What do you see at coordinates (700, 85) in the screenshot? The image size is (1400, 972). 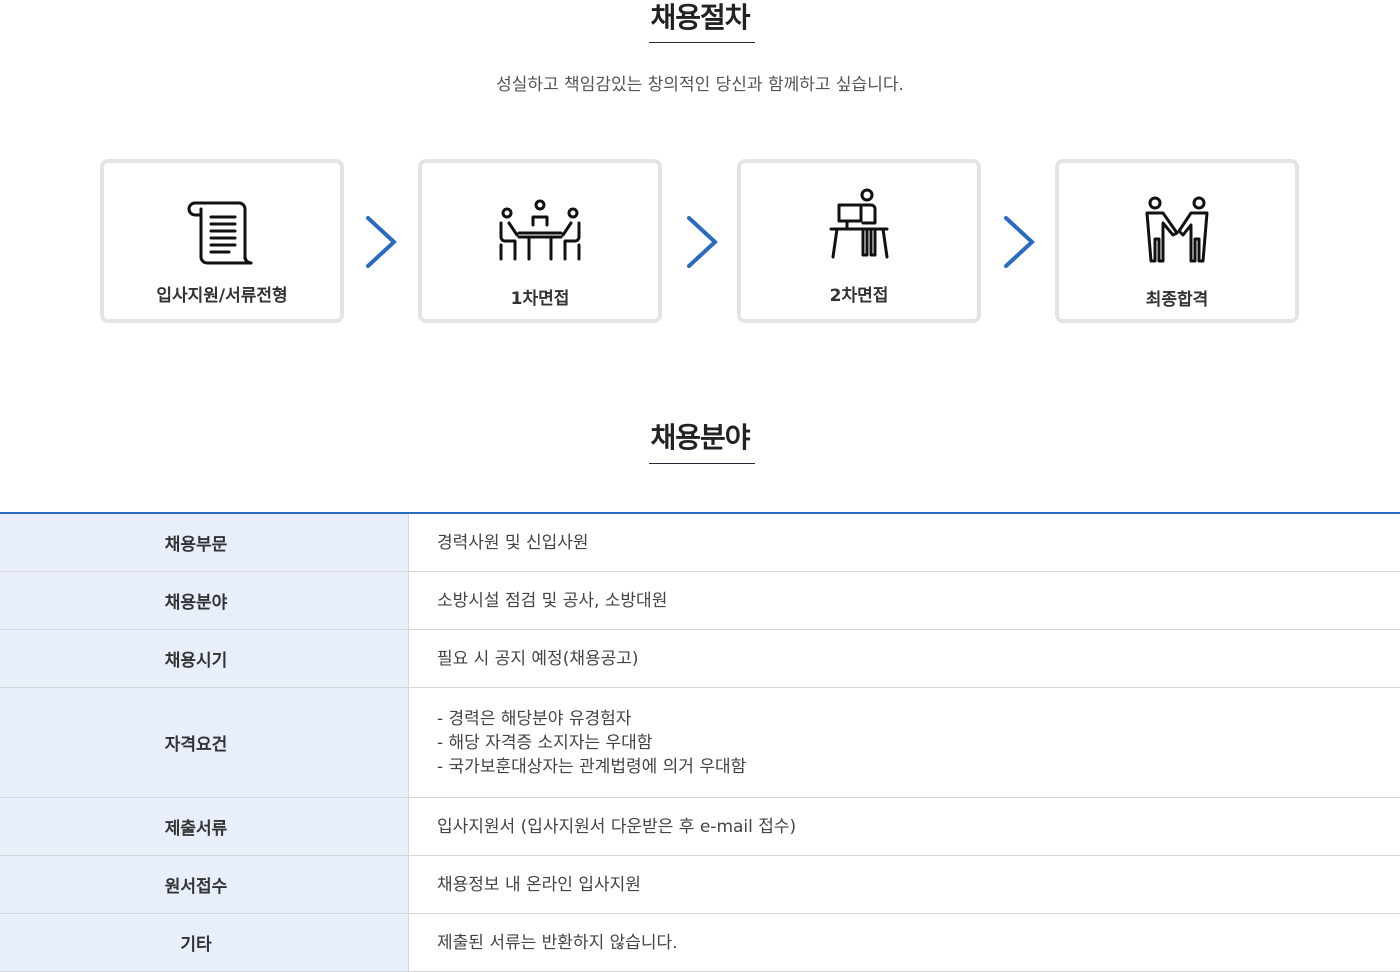 I see `procedure-subtitle: 성실하고 책임감있는 창의적인 당신과 함께하고 싶습니다.` at bounding box center [700, 85].